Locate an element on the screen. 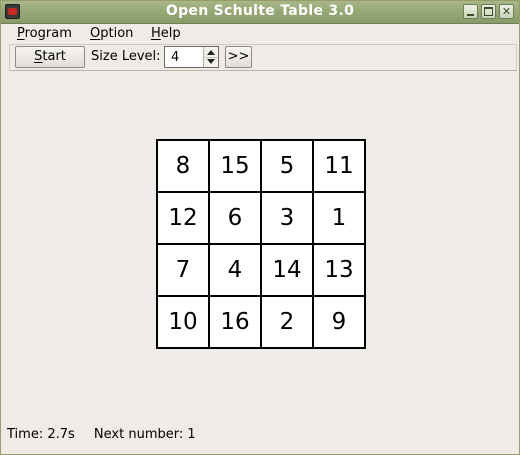  toolbar is located at coordinates (263, 57).